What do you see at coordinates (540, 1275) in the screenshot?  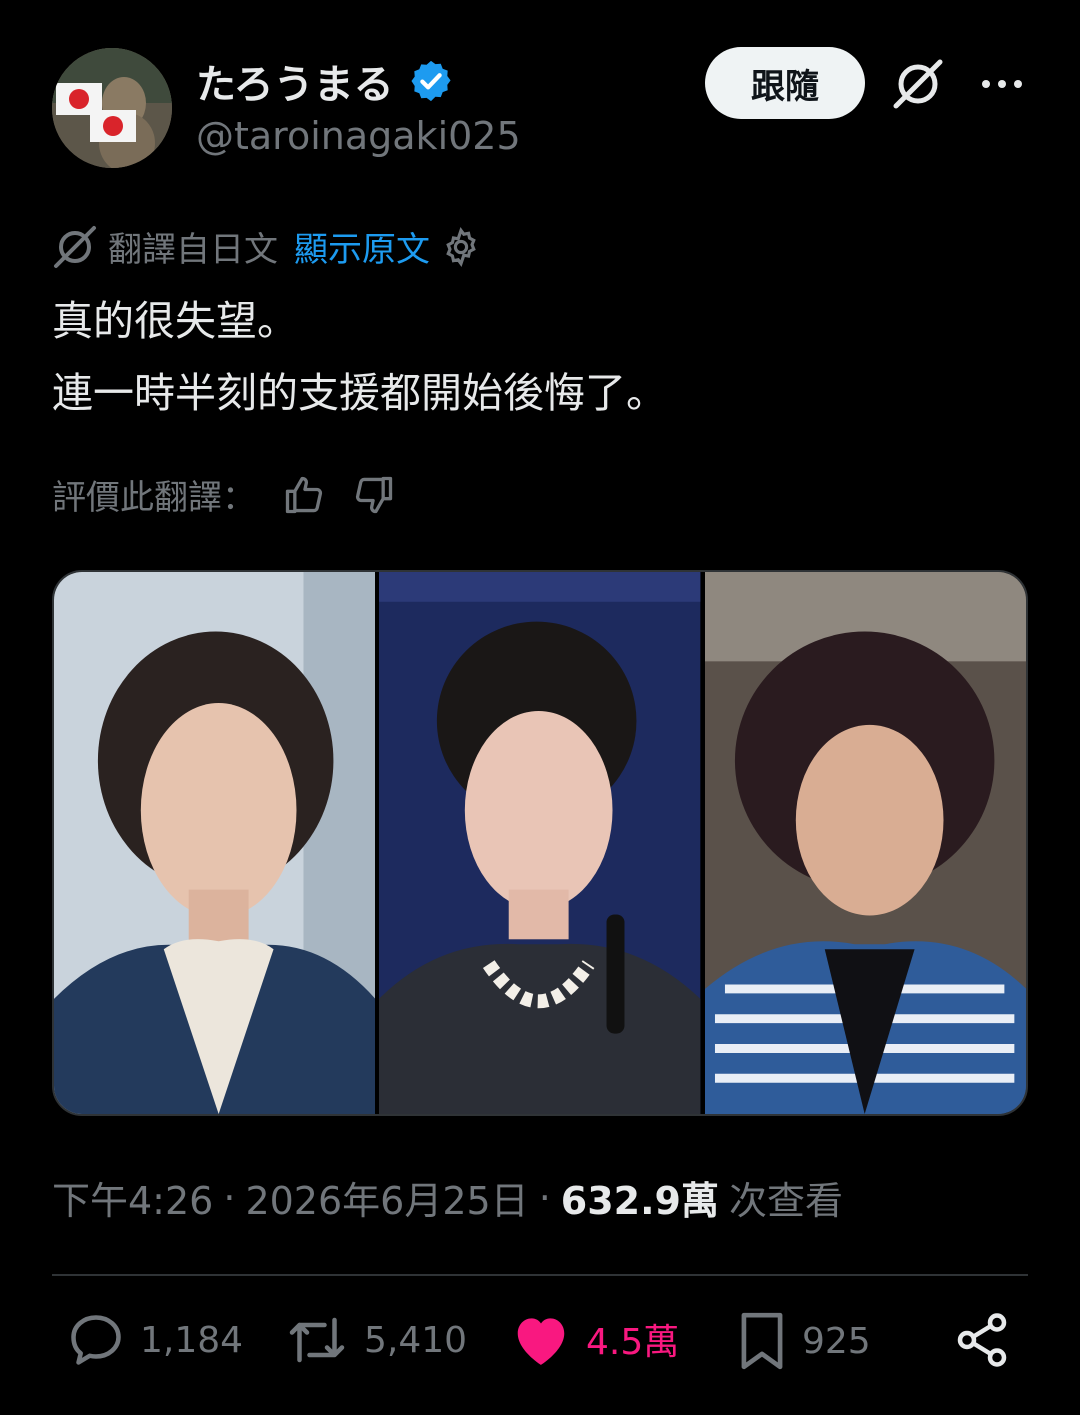 I see `divider` at bounding box center [540, 1275].